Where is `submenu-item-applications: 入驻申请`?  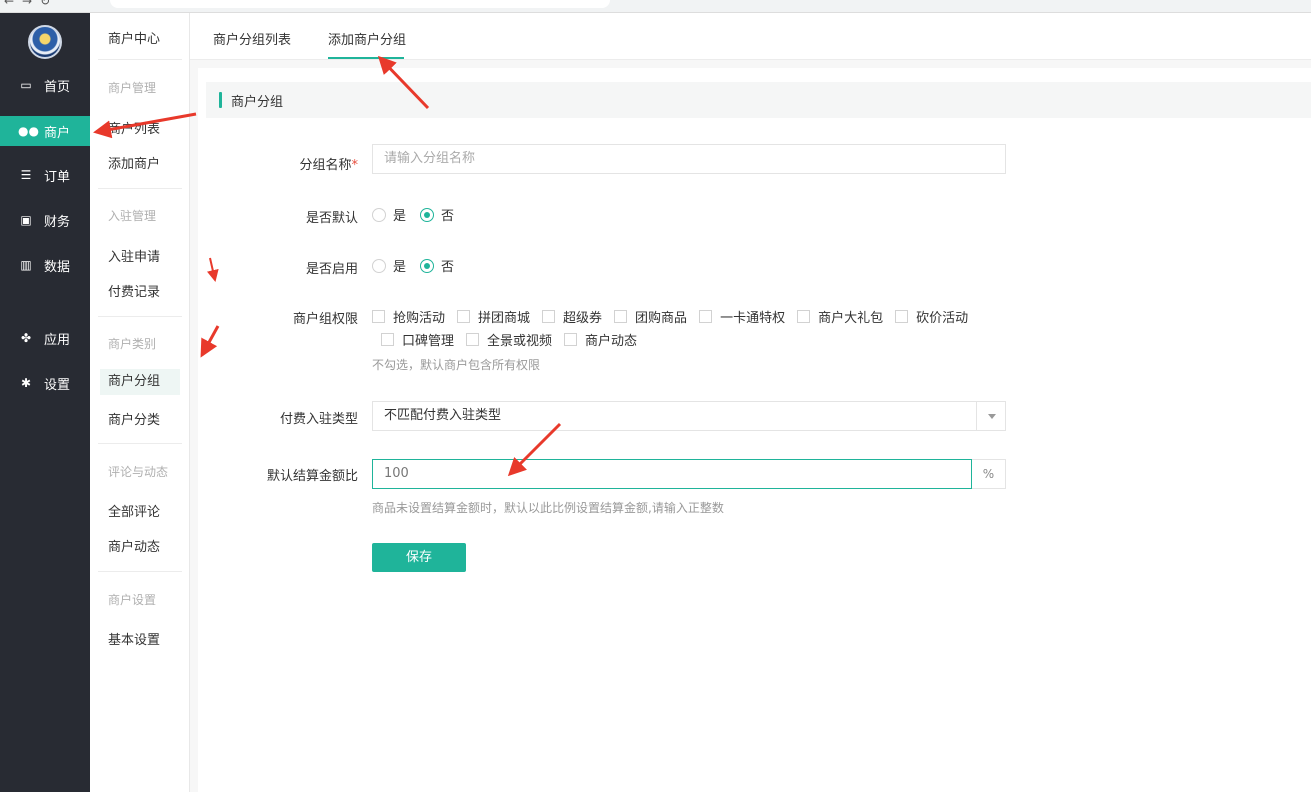 submenu-item-applications: 入驻申请 is located at coordinates (134, 255).